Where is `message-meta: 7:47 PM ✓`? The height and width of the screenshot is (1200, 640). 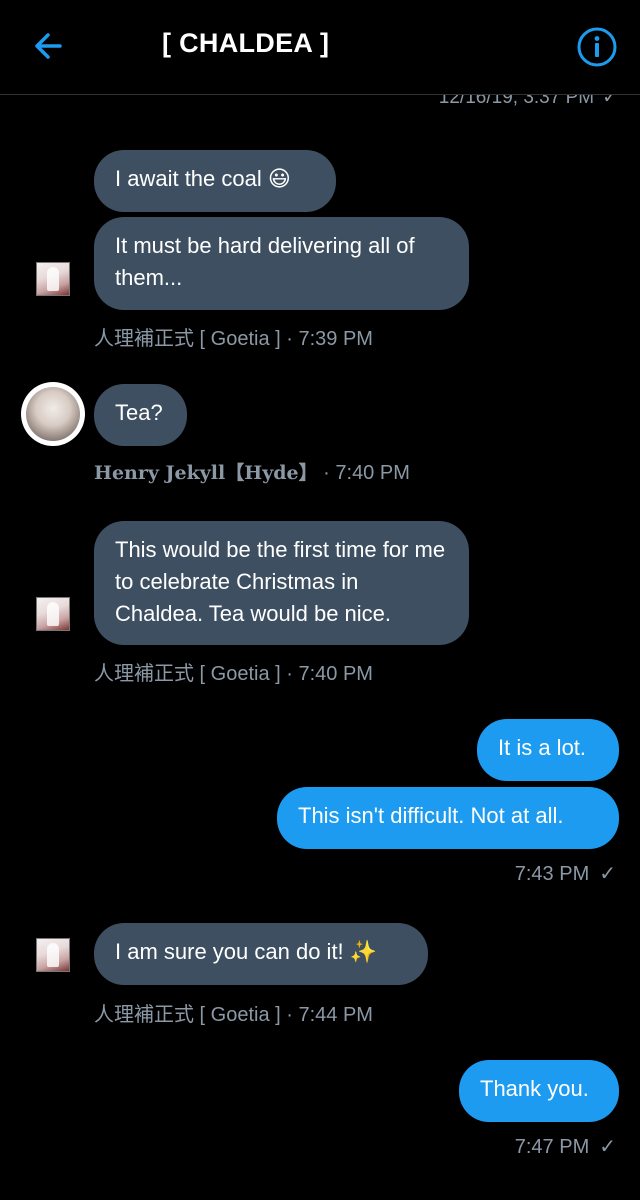
message-meta: 7:47 PM ✓ is located at coordinates (565, 1146).